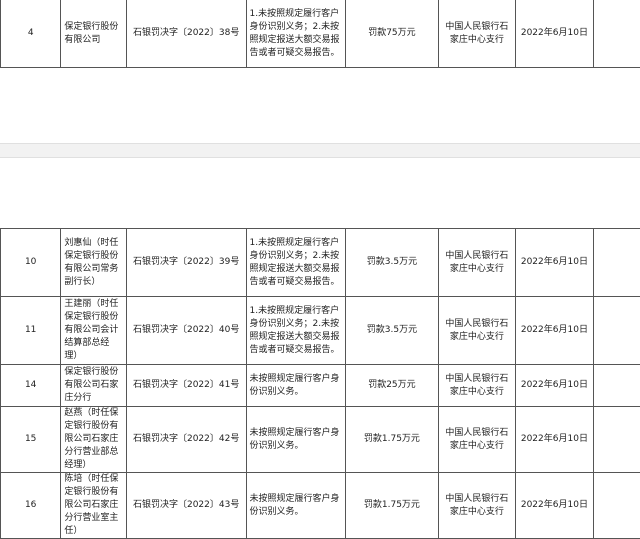  I want to click on penalty-amount: 罚款25万元, so click(392, 386).